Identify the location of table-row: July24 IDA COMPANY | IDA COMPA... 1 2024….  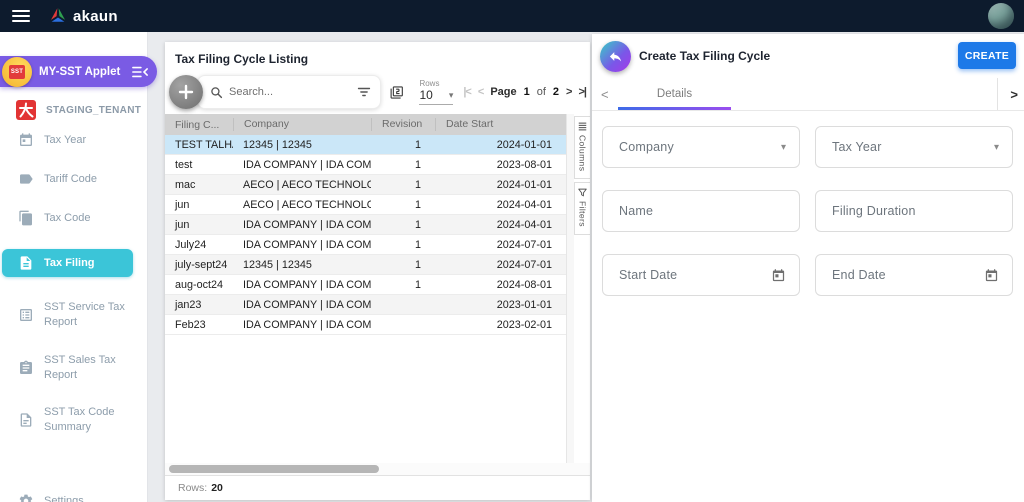
(365, 245).